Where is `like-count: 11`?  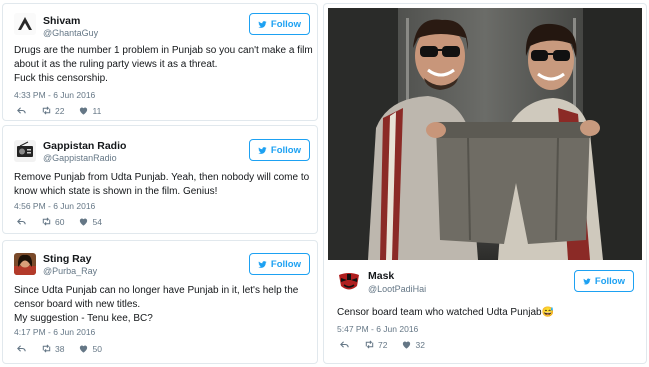 like-count: 11 is located at coordinates (97, 110).